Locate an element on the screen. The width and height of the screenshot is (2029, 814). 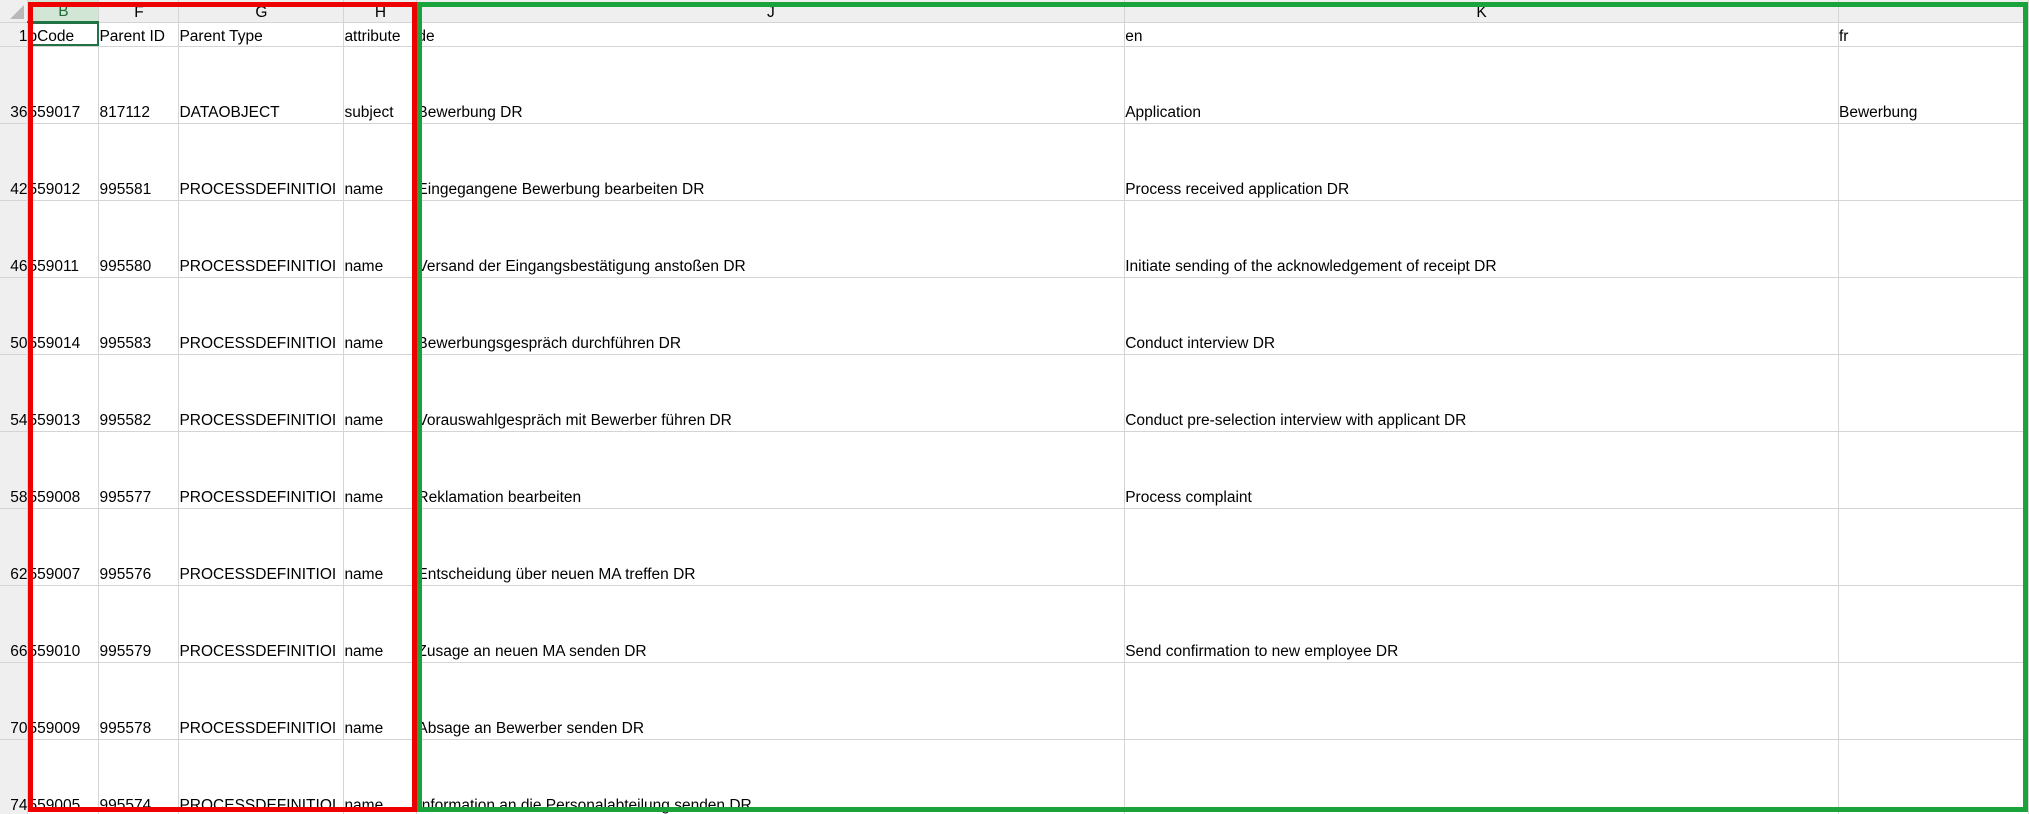
cell-pcode: 559010 is located at coordinates (63, 624).